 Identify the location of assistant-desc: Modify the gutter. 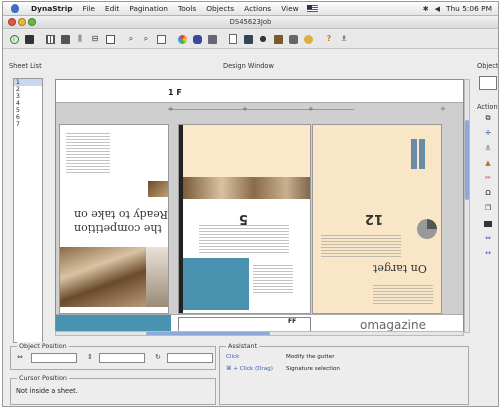
(310, 357).